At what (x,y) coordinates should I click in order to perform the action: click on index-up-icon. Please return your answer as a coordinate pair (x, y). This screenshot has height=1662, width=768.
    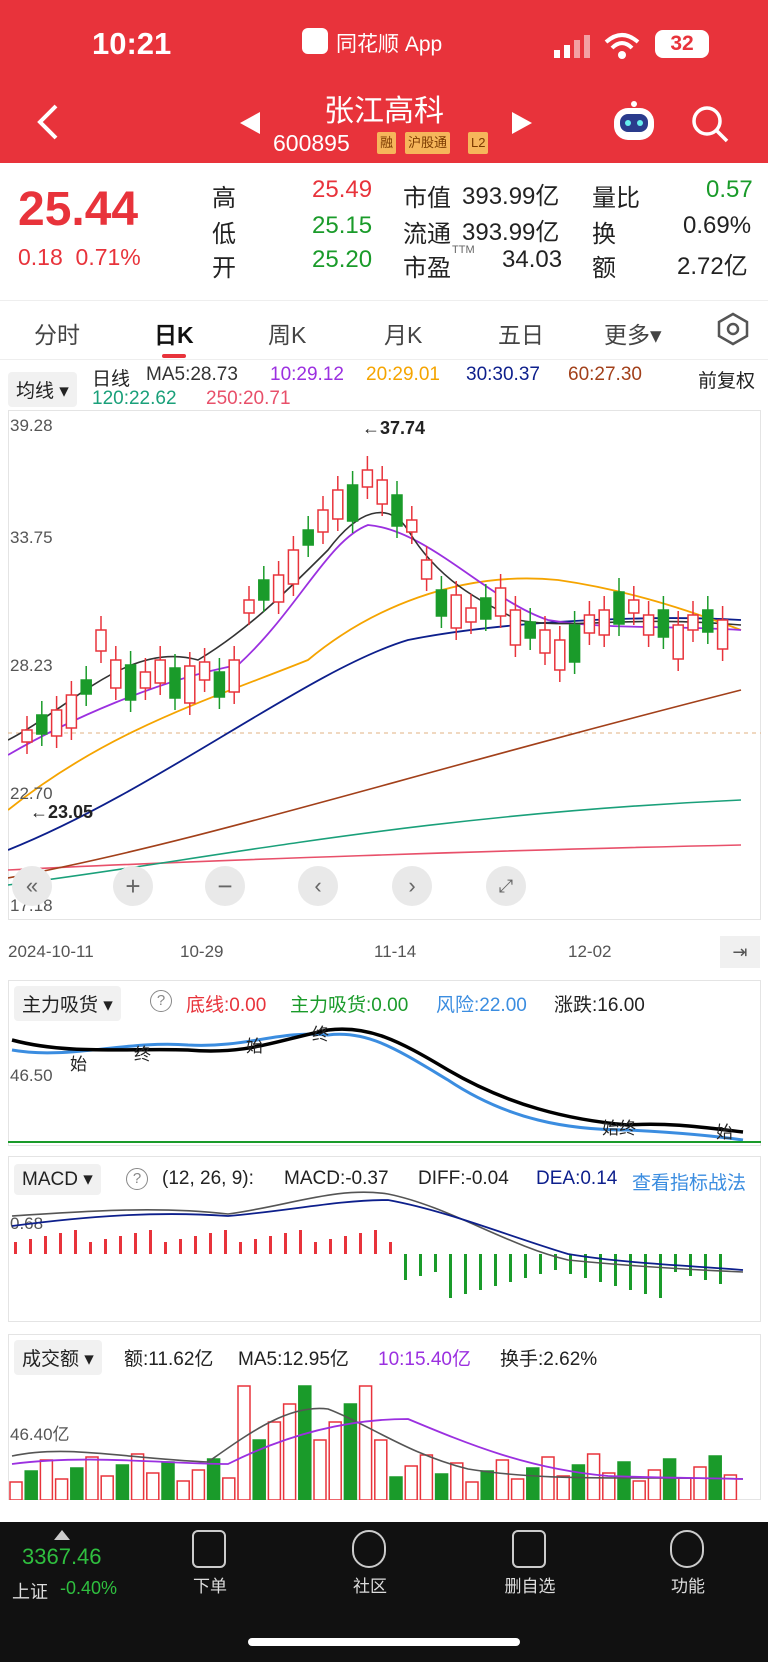
    Looking at the image, I should click on (62, 1535).